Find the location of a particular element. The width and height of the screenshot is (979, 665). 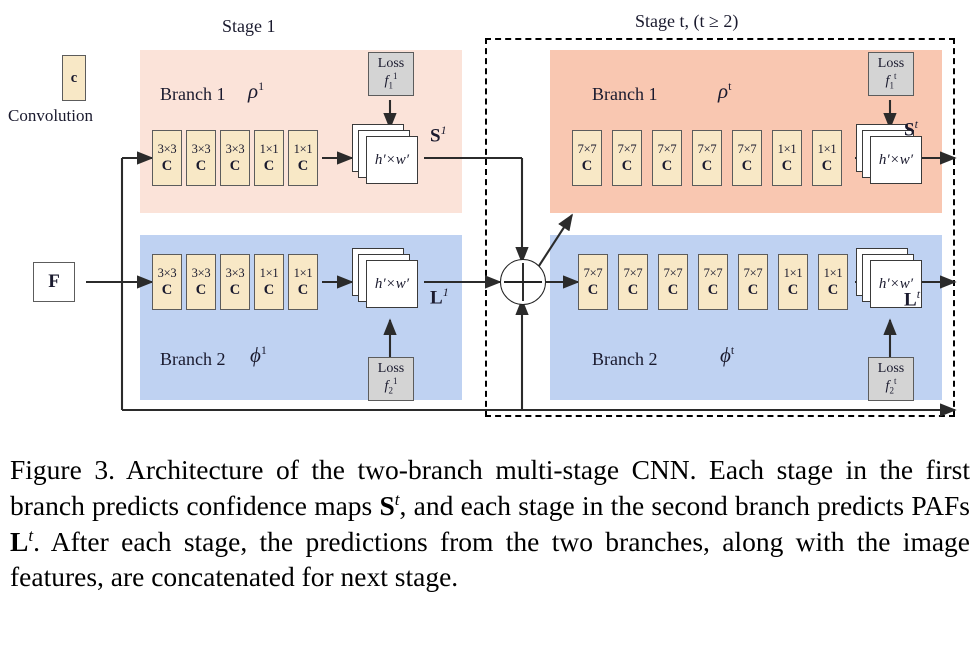

loss-sub: 1 is located at coordinates (891, 85).